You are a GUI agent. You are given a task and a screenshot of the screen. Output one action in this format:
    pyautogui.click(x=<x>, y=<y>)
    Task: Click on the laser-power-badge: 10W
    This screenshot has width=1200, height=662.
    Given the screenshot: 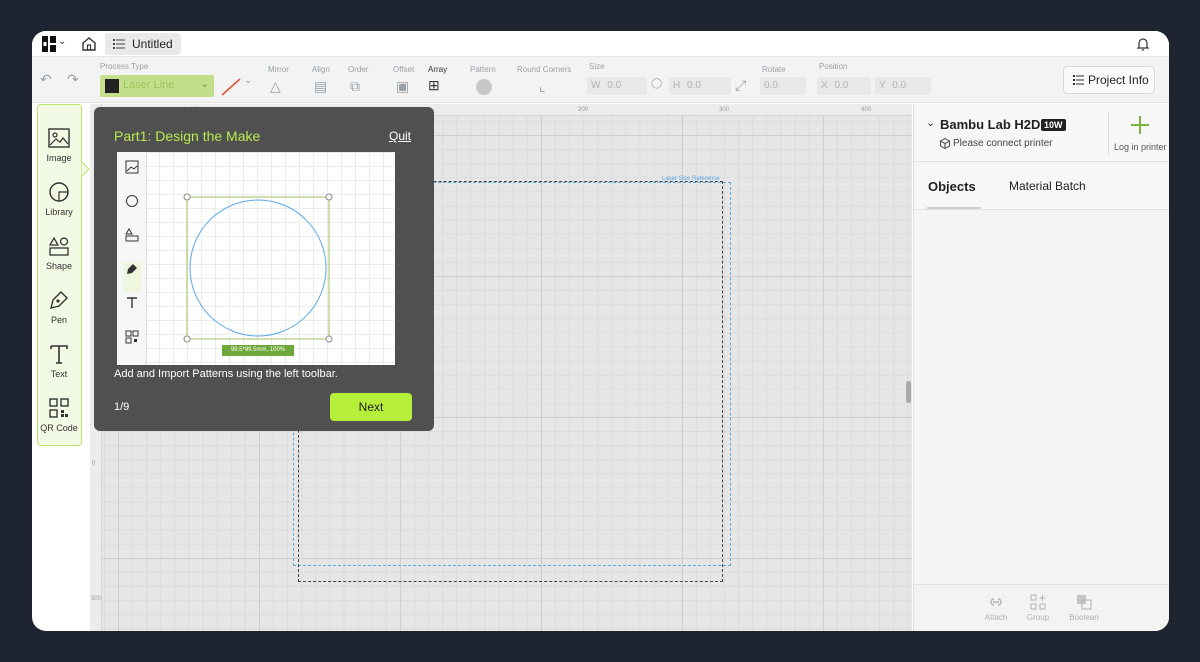 What is the action you would take?
    pyautogui.click(x=1053, y=125)
    